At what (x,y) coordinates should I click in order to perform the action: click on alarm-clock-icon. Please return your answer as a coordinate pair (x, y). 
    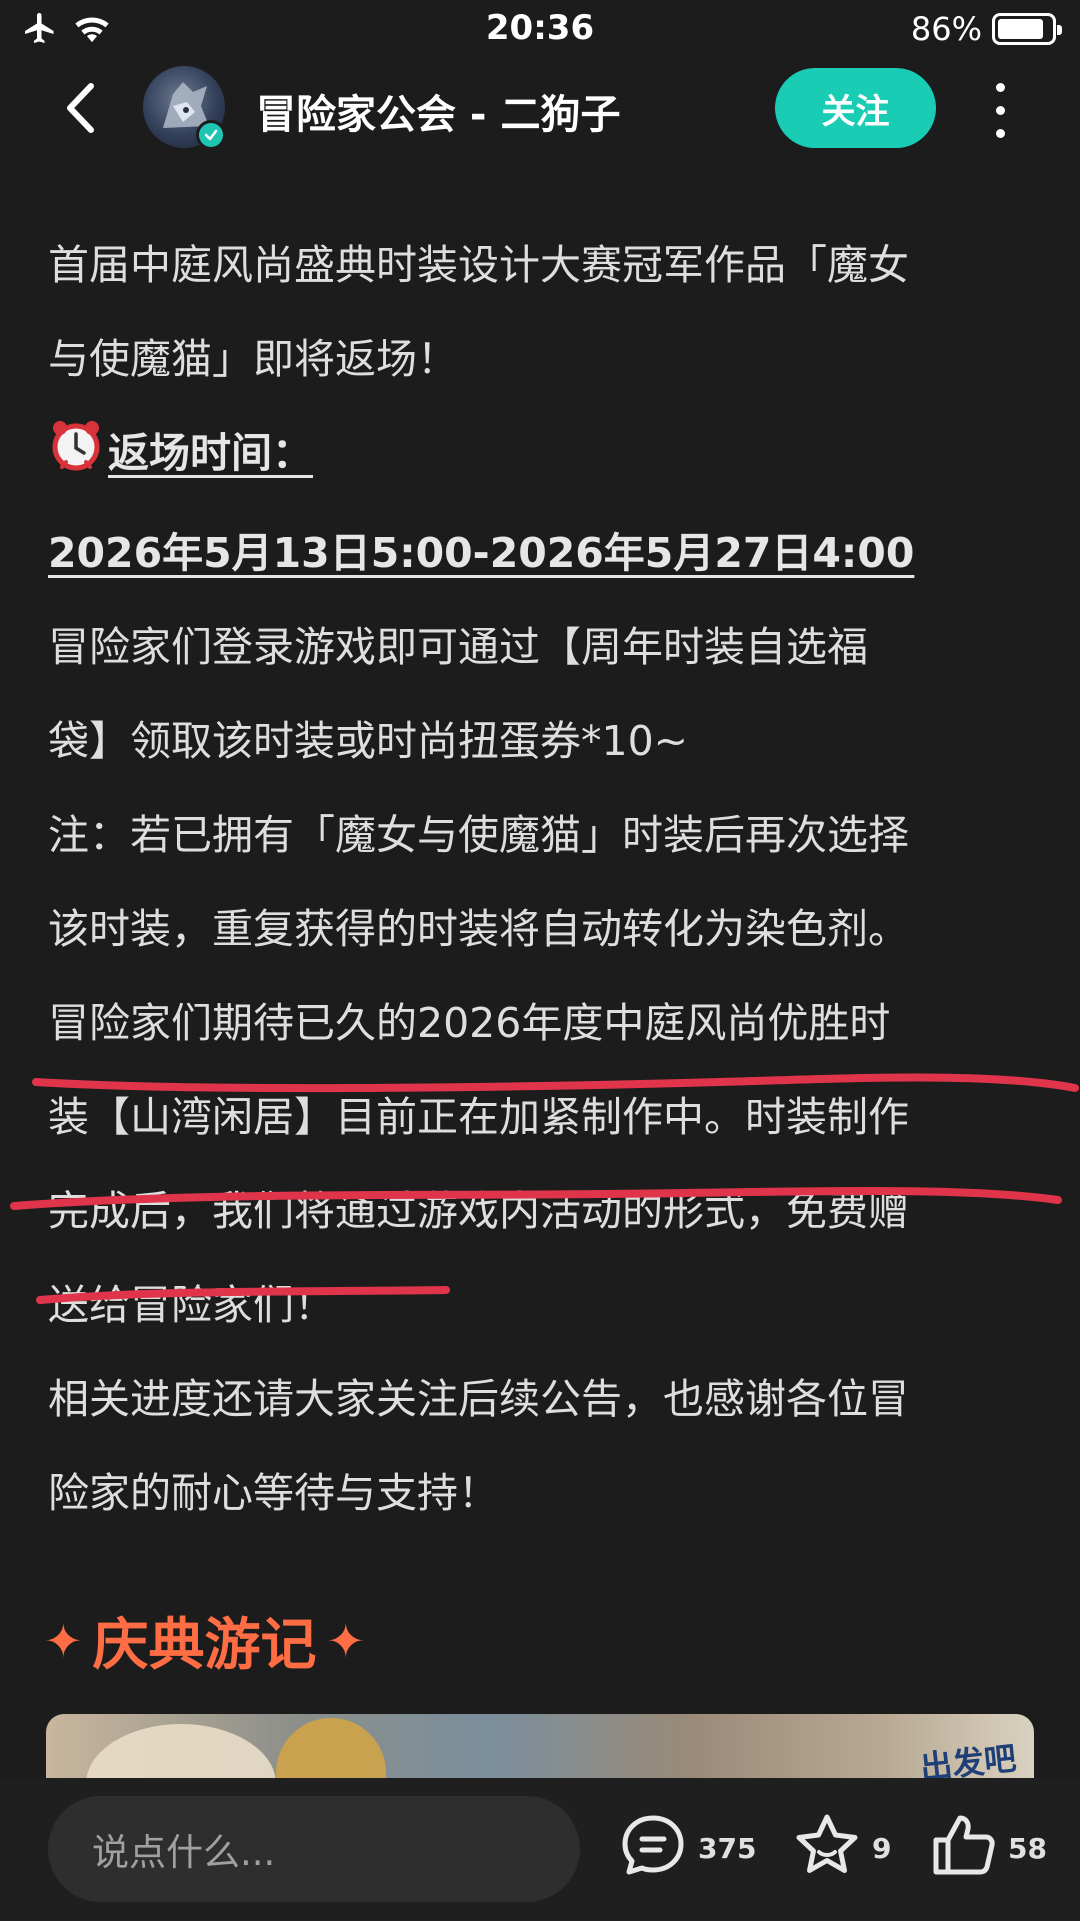
    Looking at the image, I should click on (76, 459).